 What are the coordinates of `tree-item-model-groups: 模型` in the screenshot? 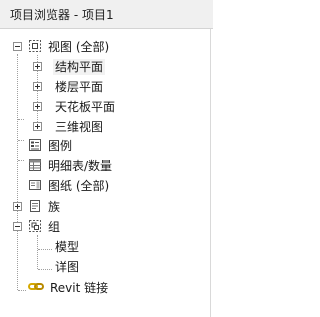 It's located at (102, 247).